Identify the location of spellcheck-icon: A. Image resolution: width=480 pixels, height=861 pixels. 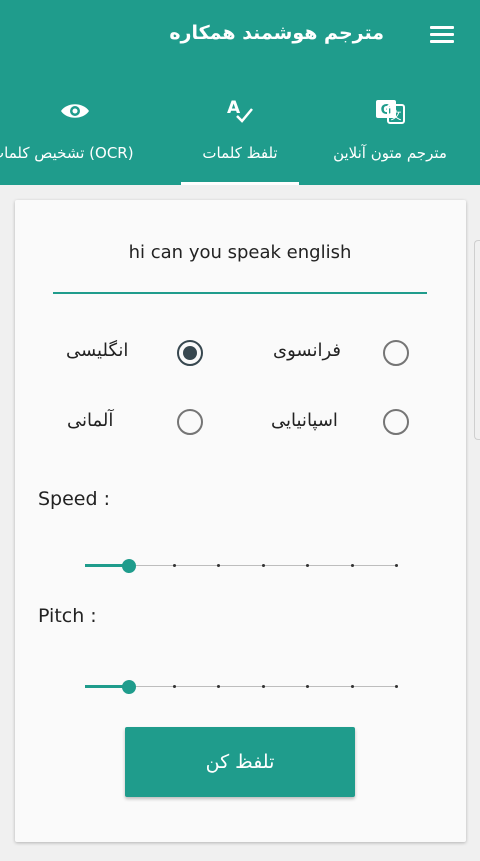
(240, 110).